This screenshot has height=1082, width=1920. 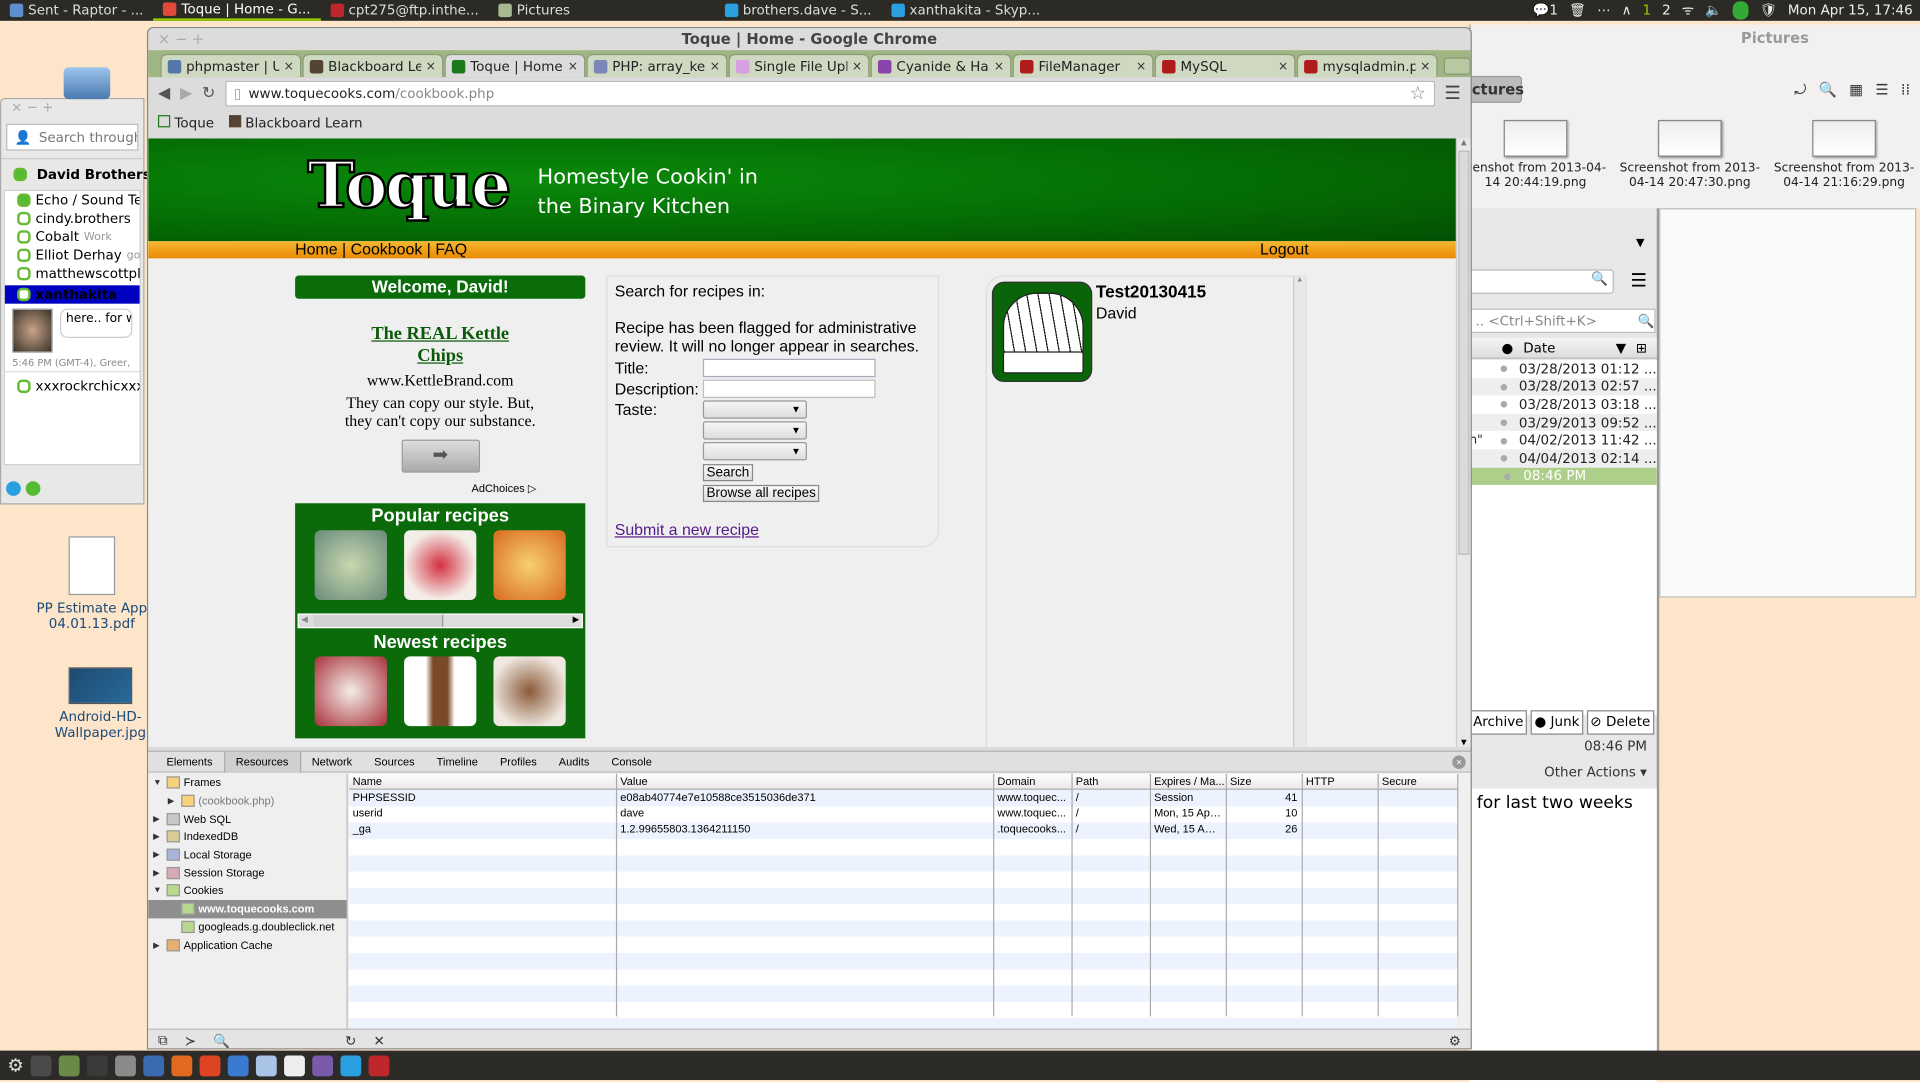 What do you see at coordinates (164, 93) in the screenshot?
I see `back-icon: ◀` at bounding box center [164, 93].